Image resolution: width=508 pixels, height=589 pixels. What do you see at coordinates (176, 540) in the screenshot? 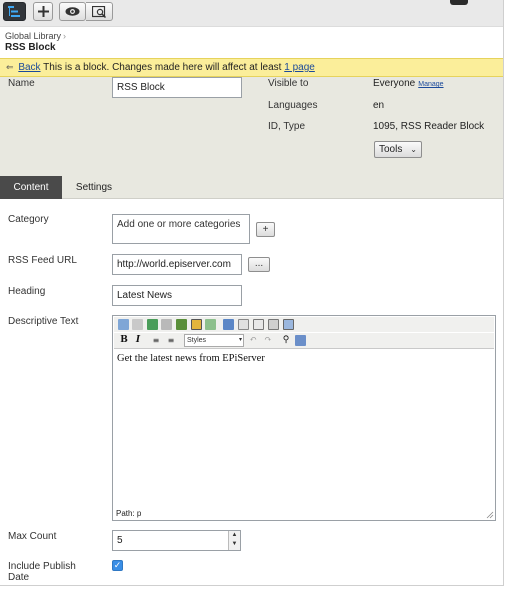
I see `max-count-stepper: 5 ▲ ▼` at bounding box center [176, 540].